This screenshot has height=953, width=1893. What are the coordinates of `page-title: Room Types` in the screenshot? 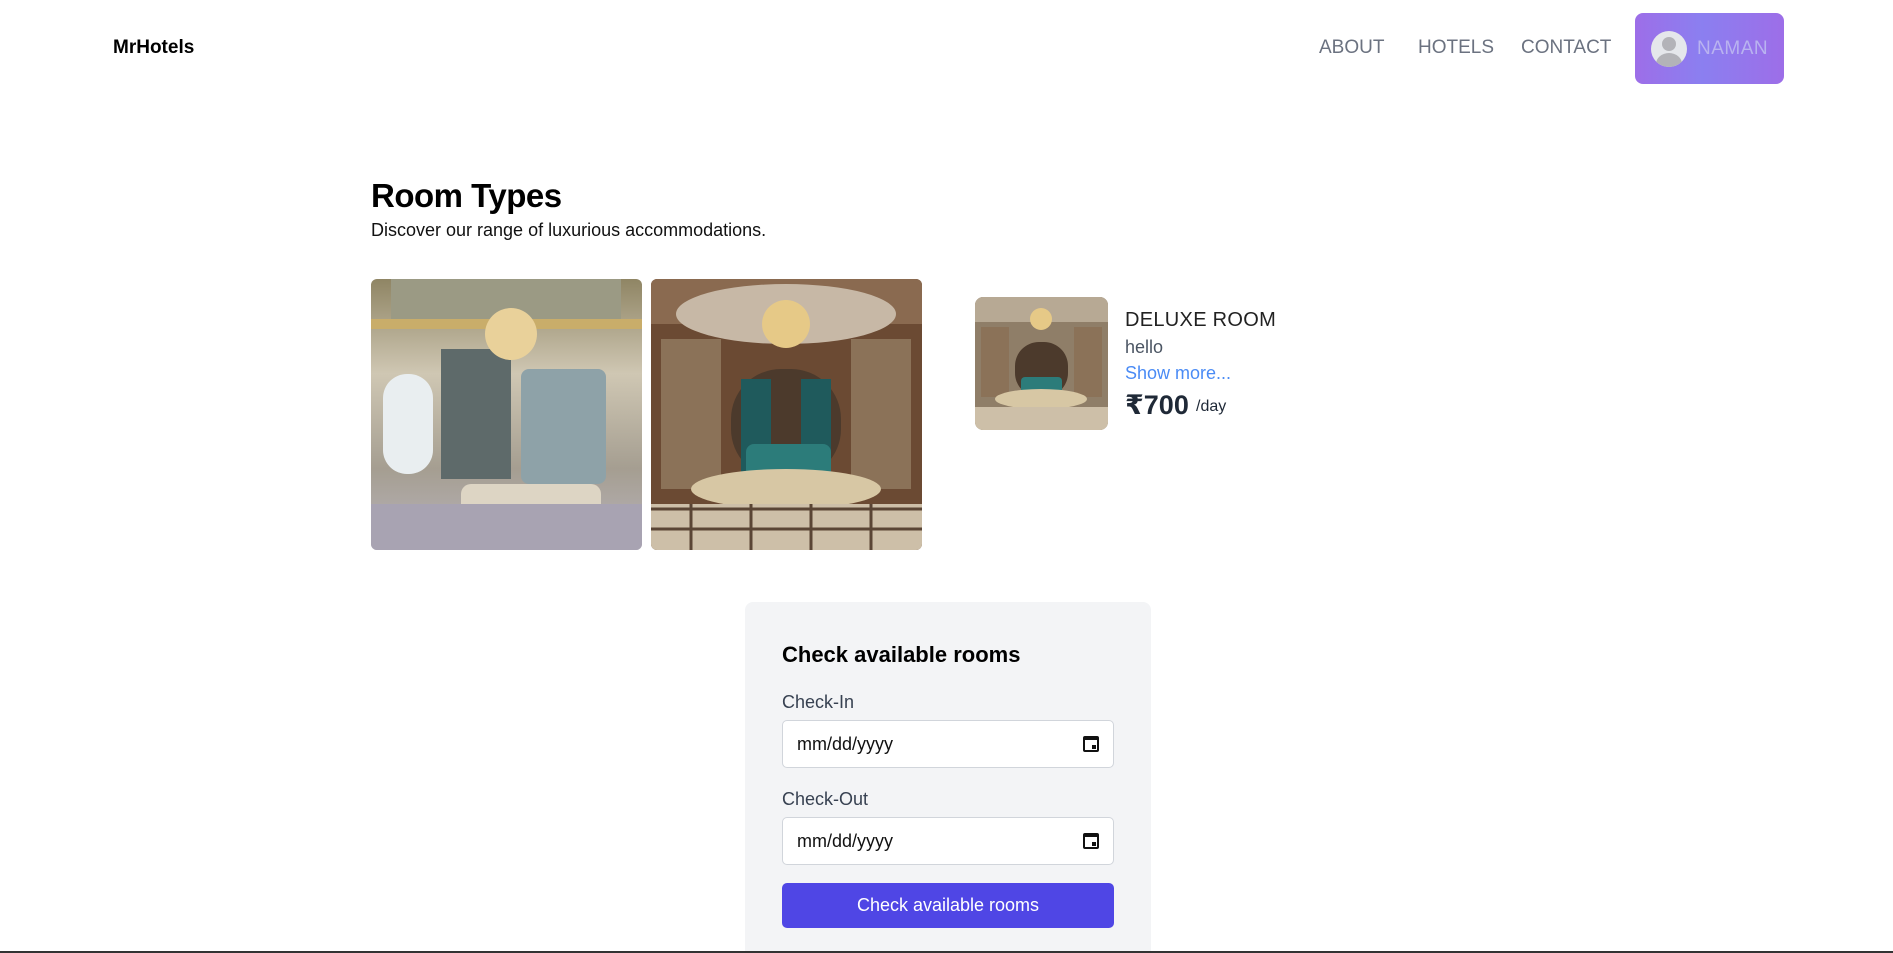 It's located at (466, 195).